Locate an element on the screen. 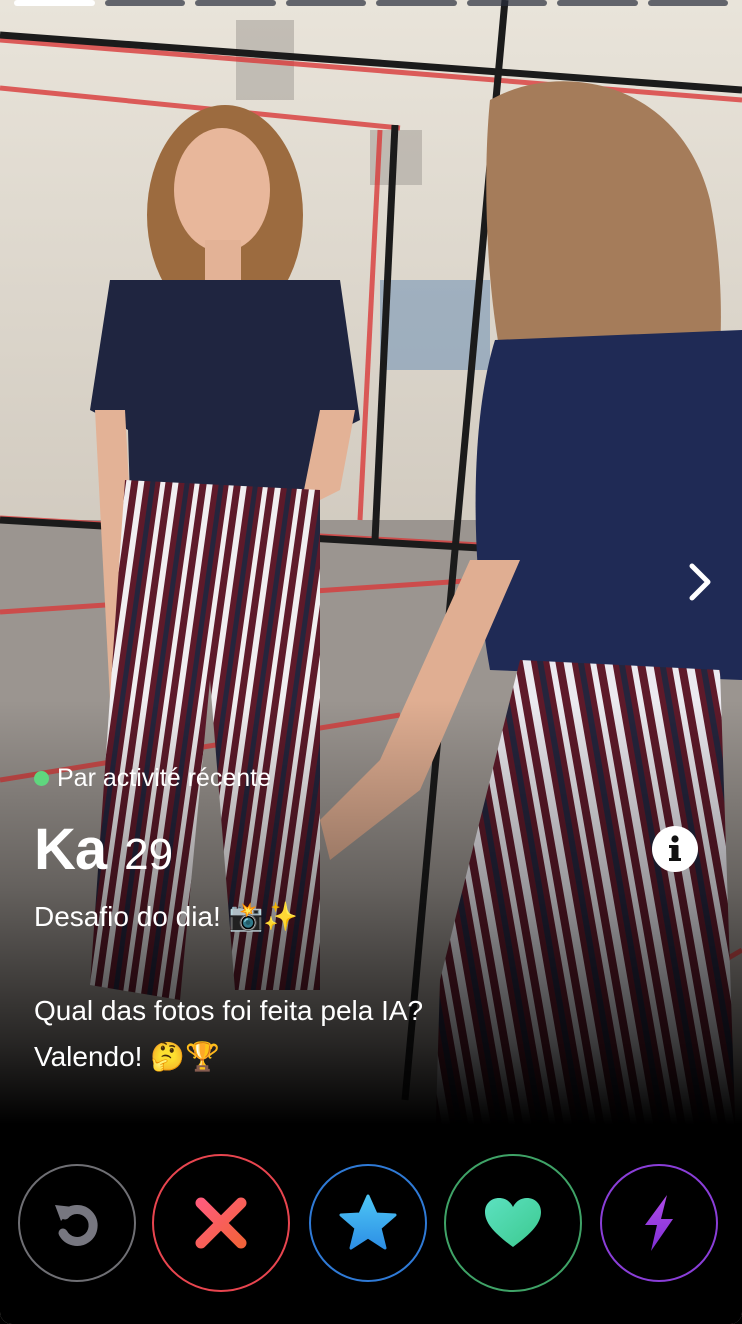  nope-button is located at coordinates (221, 1223).